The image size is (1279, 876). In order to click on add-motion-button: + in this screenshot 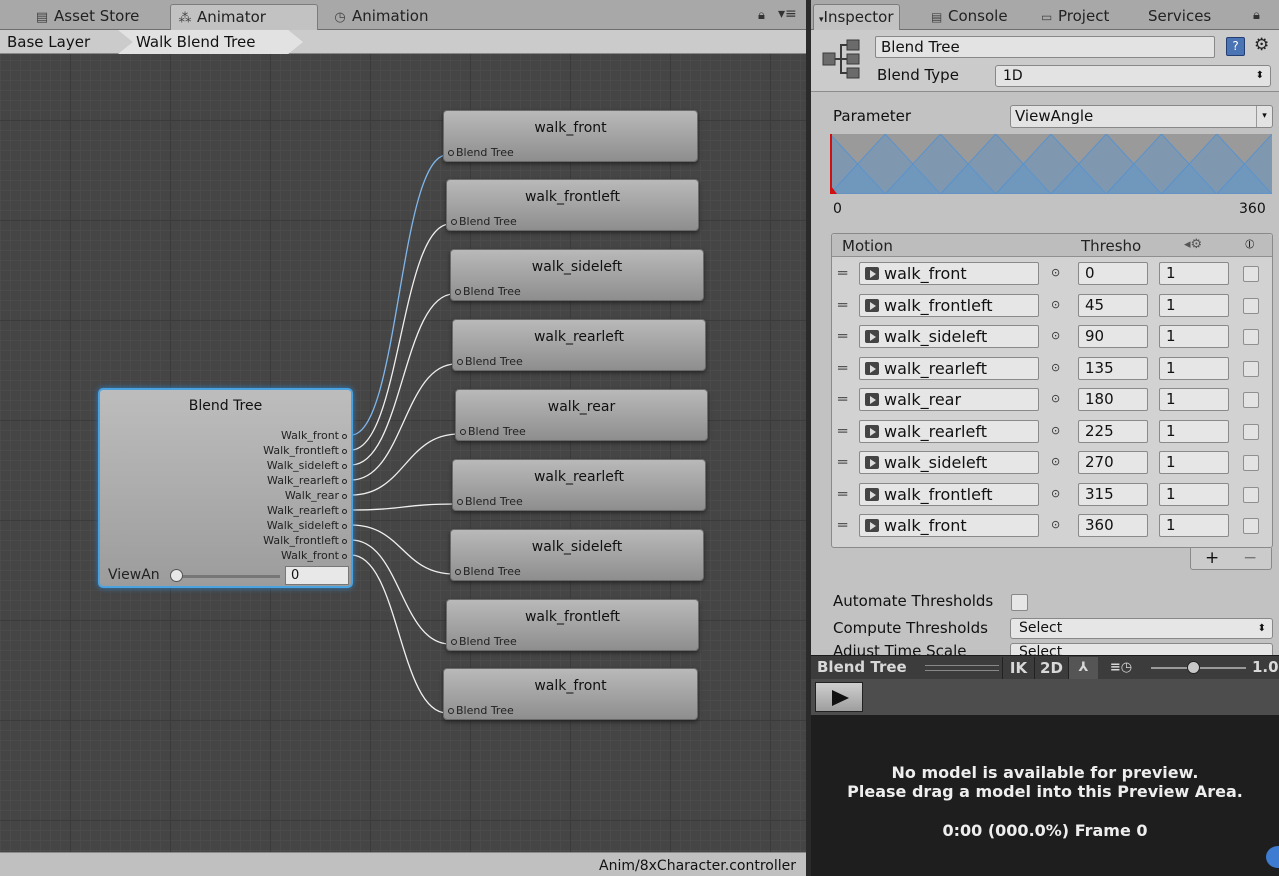, I will do `click(1212, 558)`.